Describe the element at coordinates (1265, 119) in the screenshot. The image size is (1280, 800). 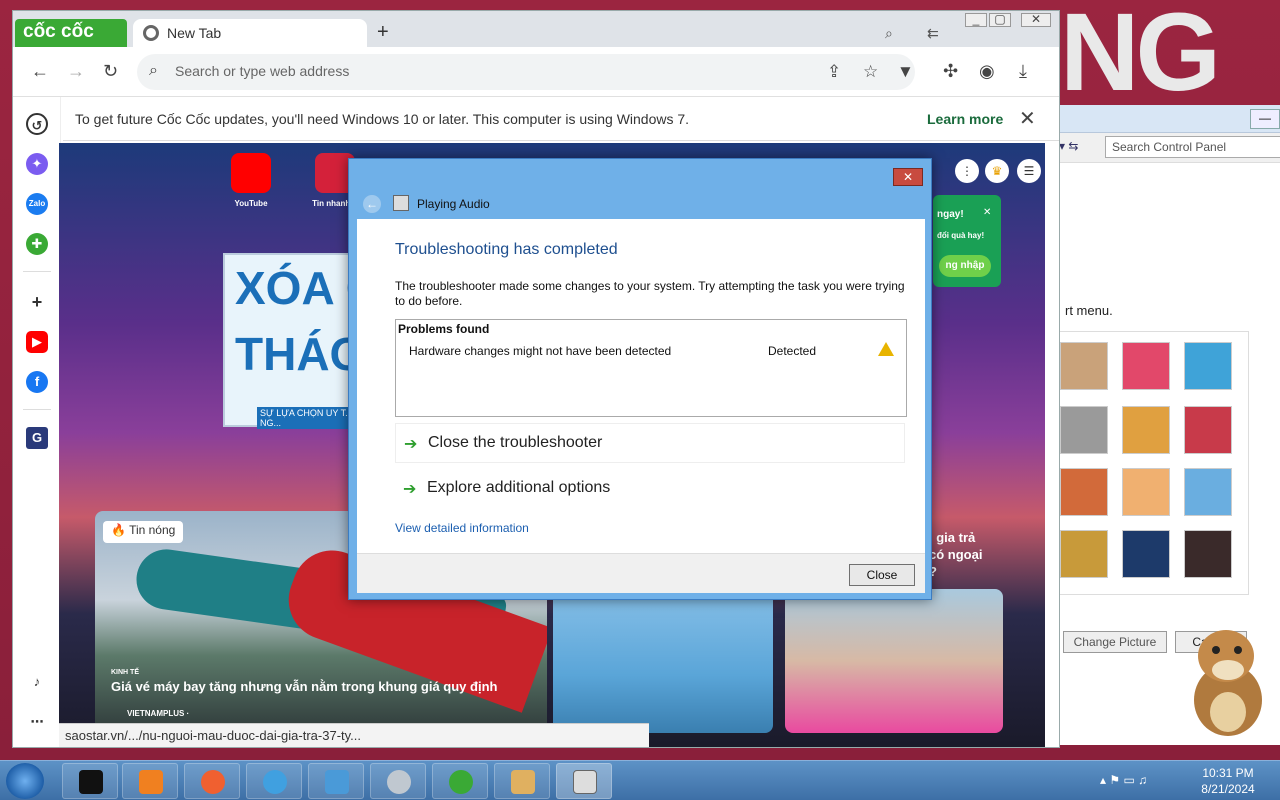
I see `minimize-button: —` at that location.